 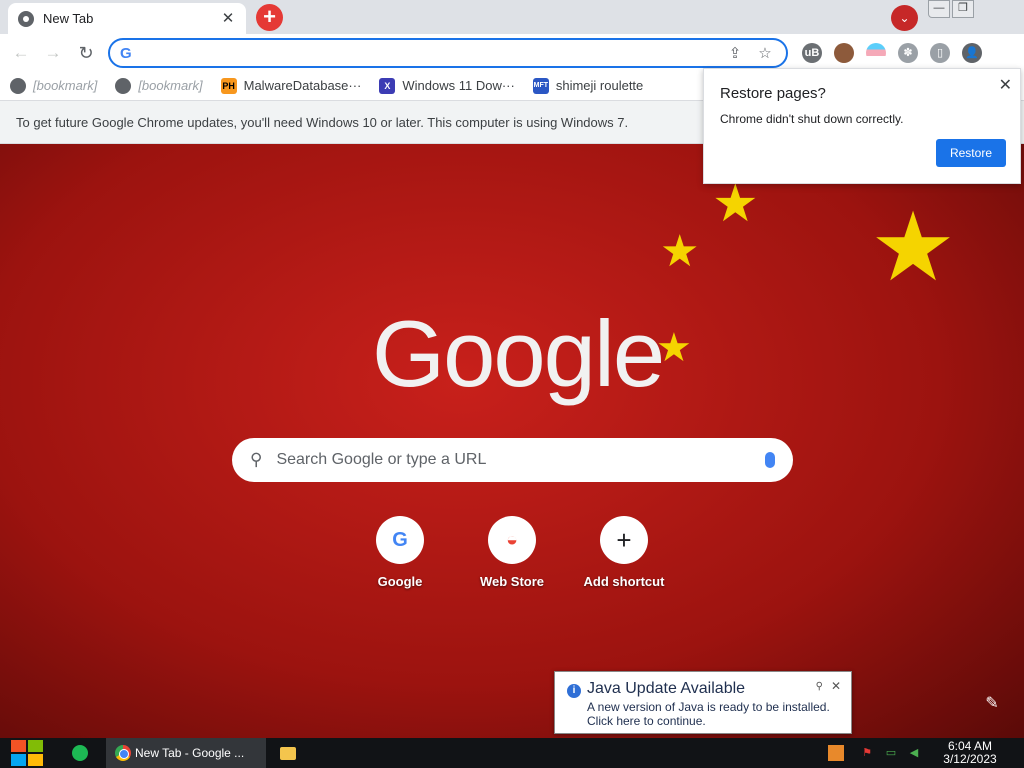 I want to click on bookmark-item-3: PH MalwareDatabase···, so click(x=291, y=85).